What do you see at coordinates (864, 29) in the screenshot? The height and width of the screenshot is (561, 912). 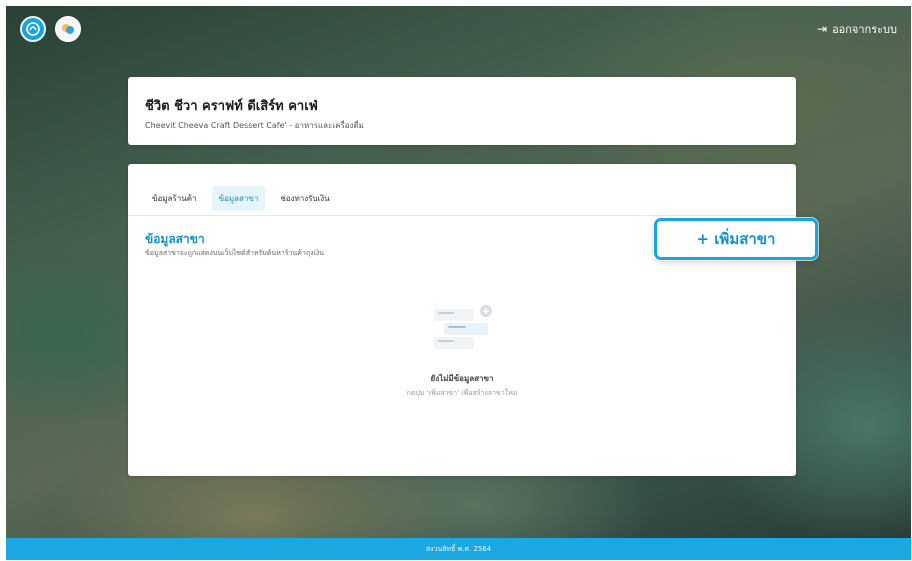 I see `logout-label: ออกจากระบบ` at bounding box center [864, 29].